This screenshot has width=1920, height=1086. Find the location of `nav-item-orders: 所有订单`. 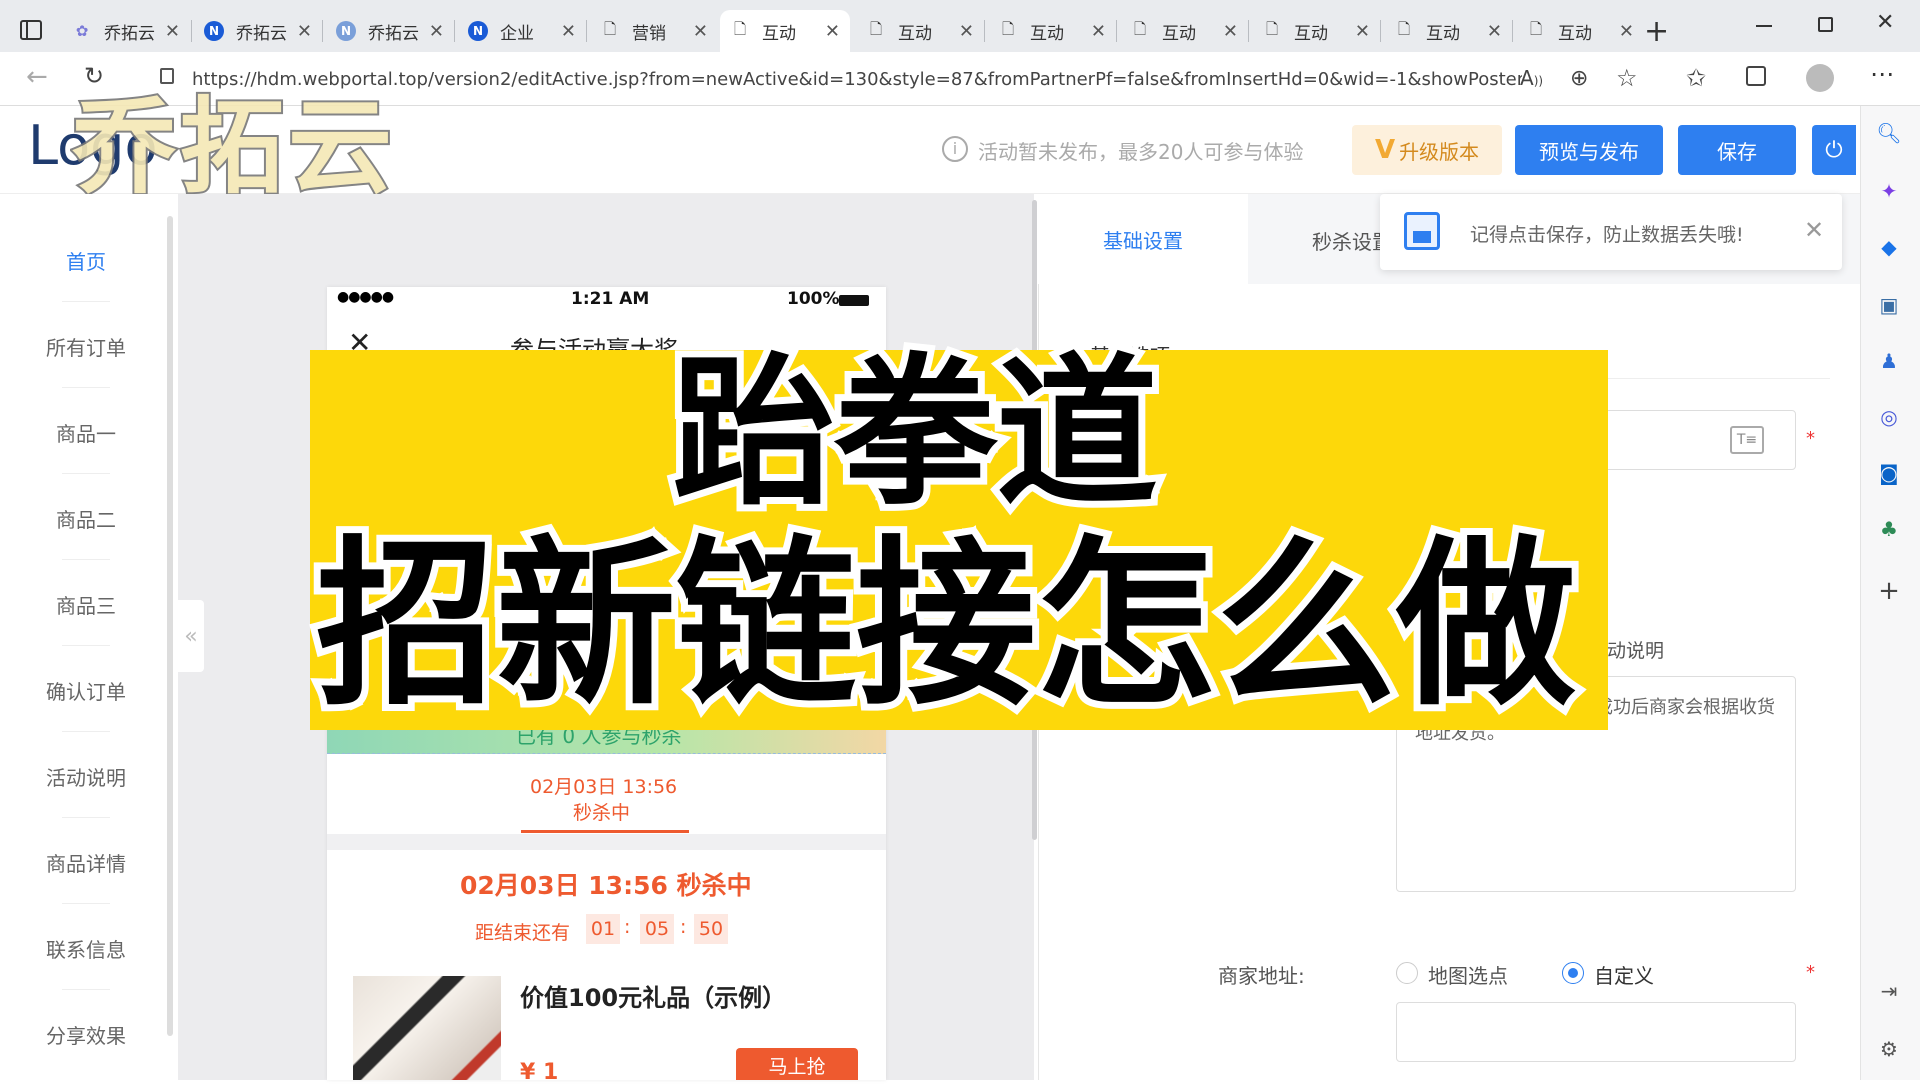

nav-item-orders: 所有订单 is located at coordinates (86, 346).